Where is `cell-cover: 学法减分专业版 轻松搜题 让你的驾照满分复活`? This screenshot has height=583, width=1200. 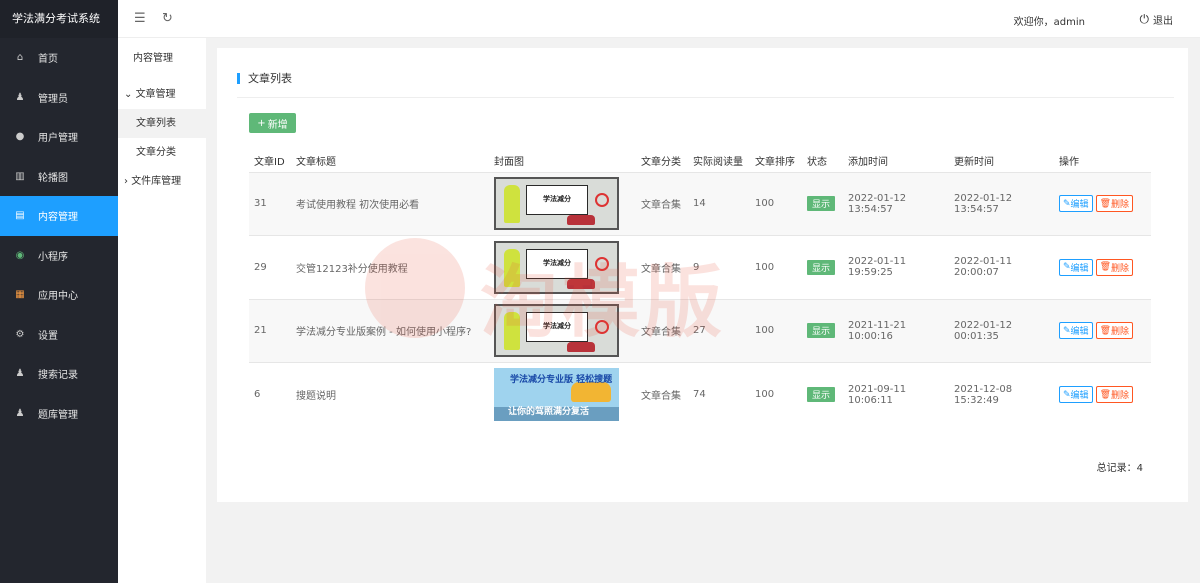
cell-cover: 学法减分专业版 轻松搜题 让你的驾照满分复活 is located at coordinates (562, 394).